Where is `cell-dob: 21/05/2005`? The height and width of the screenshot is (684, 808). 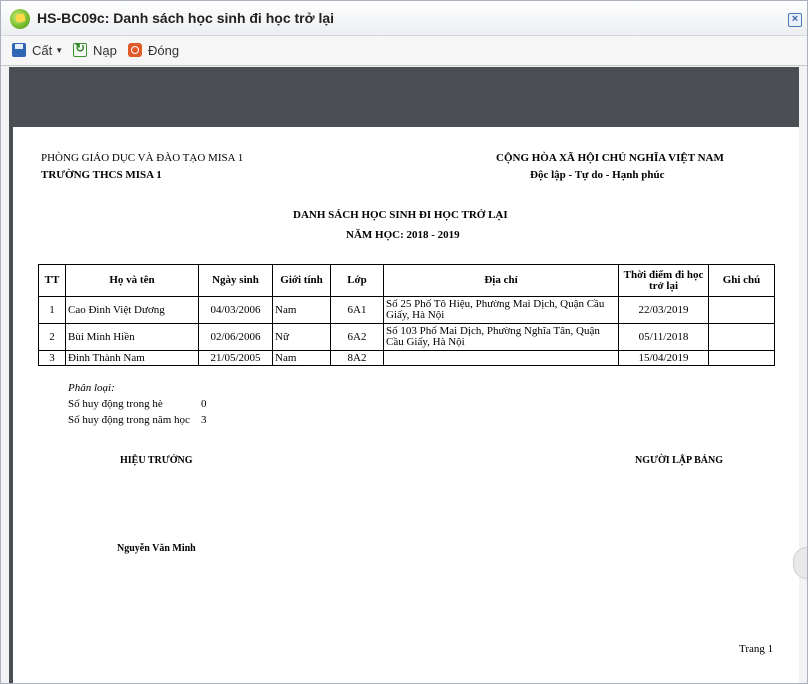
cell-dob: 21/05/2005 is located at coordinates (235, 358).